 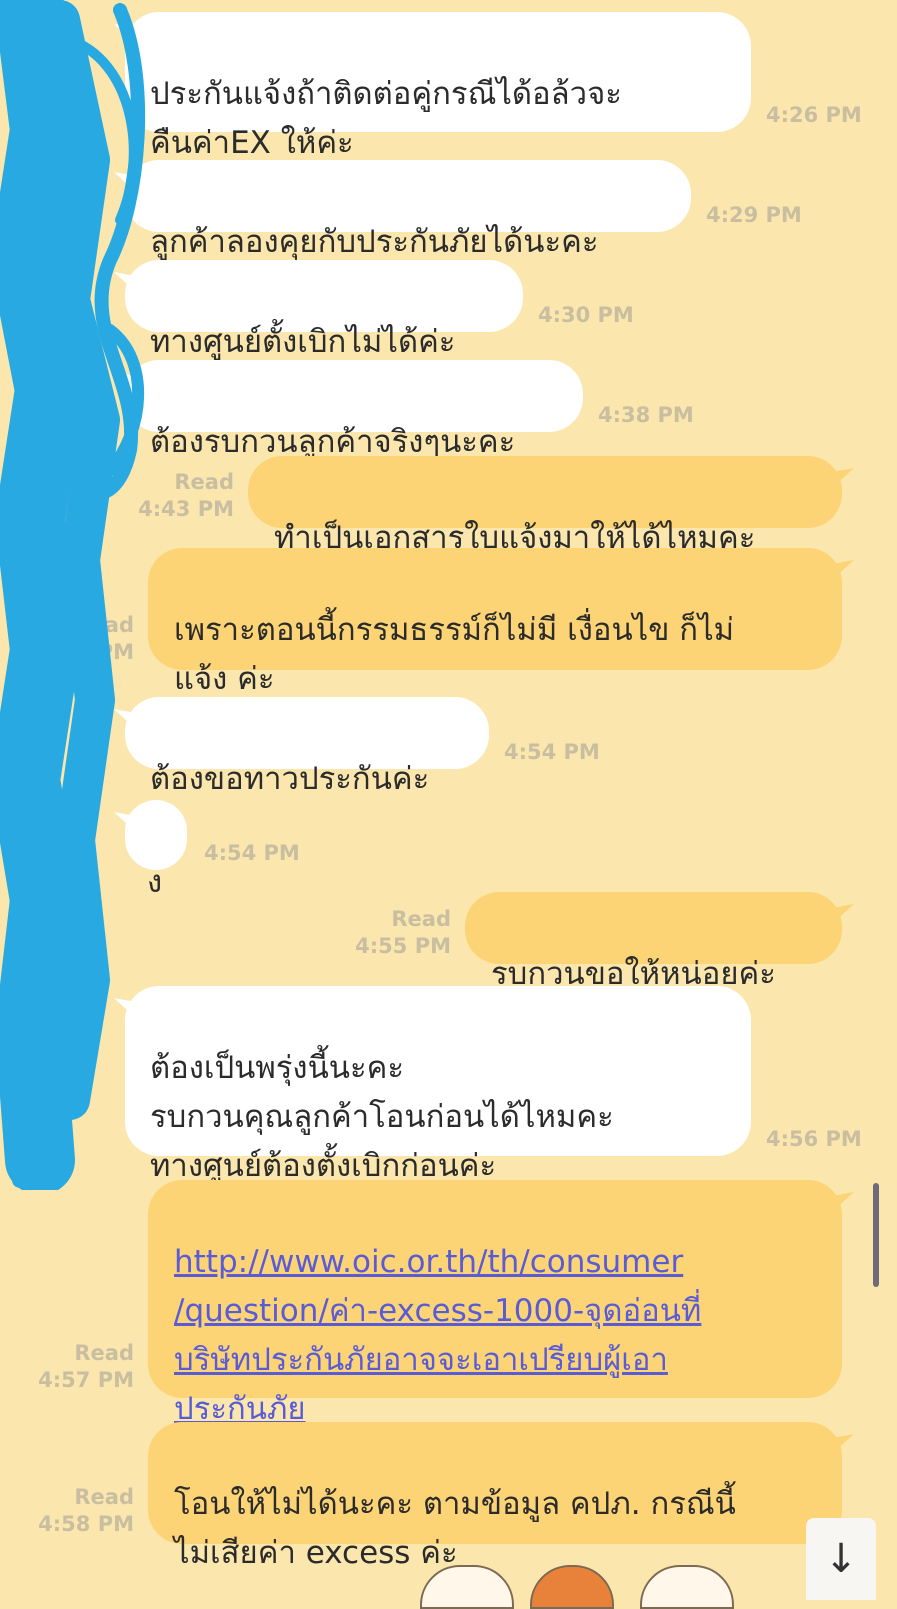 I want to click on message-timestamp: 4:55 PM, so click(x=403, y=946).